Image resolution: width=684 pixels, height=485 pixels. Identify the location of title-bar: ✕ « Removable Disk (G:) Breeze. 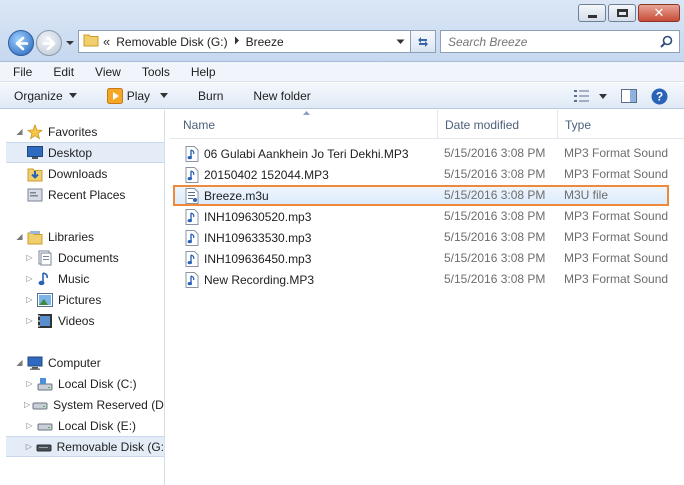
(342, 31).